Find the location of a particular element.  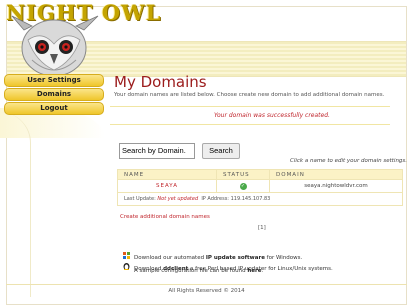

column-header-domain: DOMAIN is located at coordinates (336, 174).